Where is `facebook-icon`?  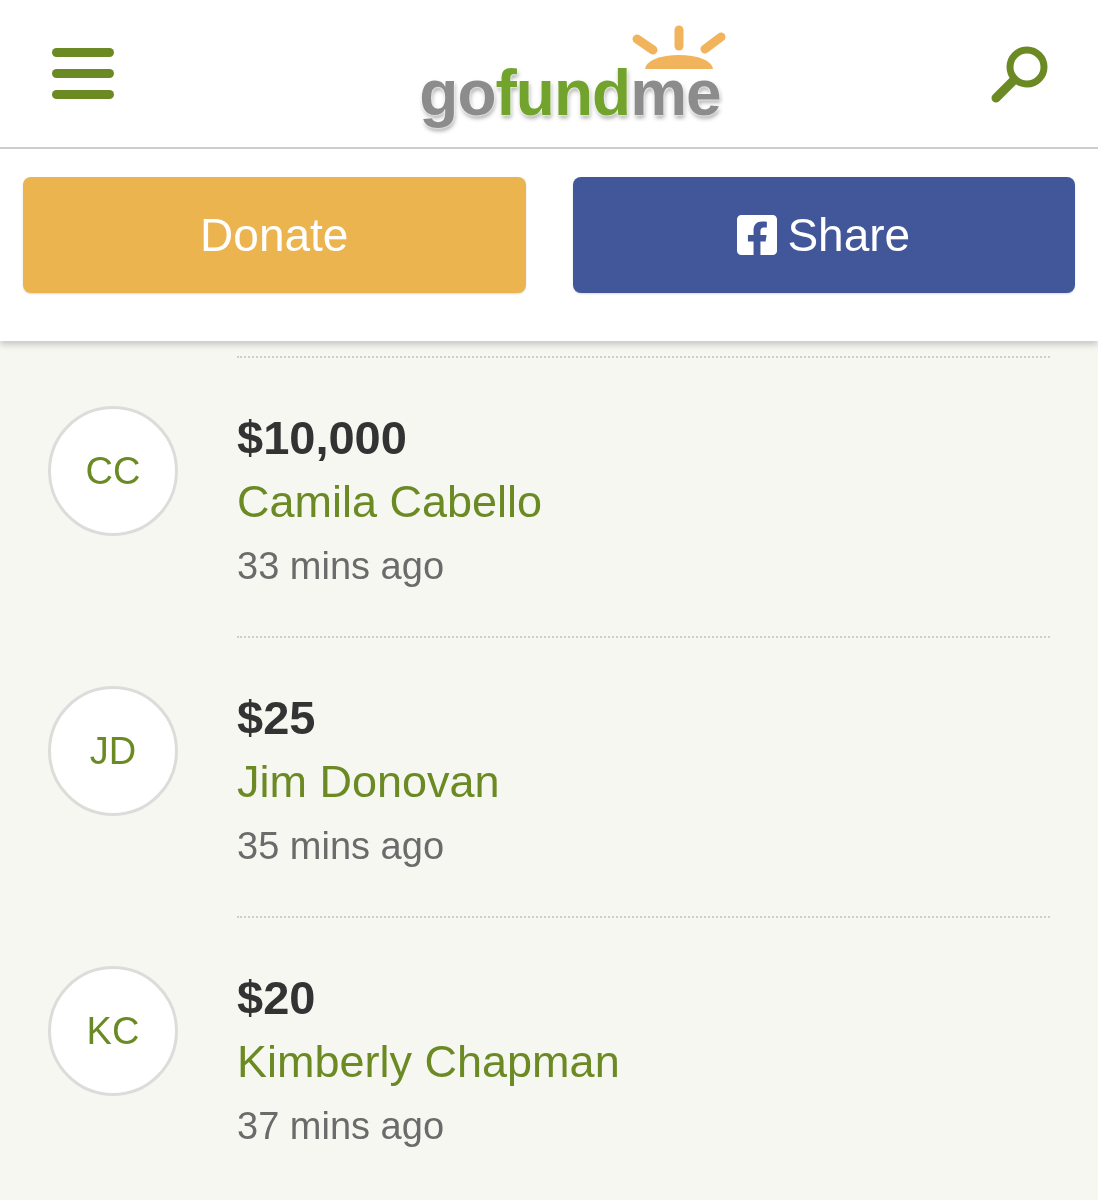
facebook-icon is located at coordinates (757, 235).